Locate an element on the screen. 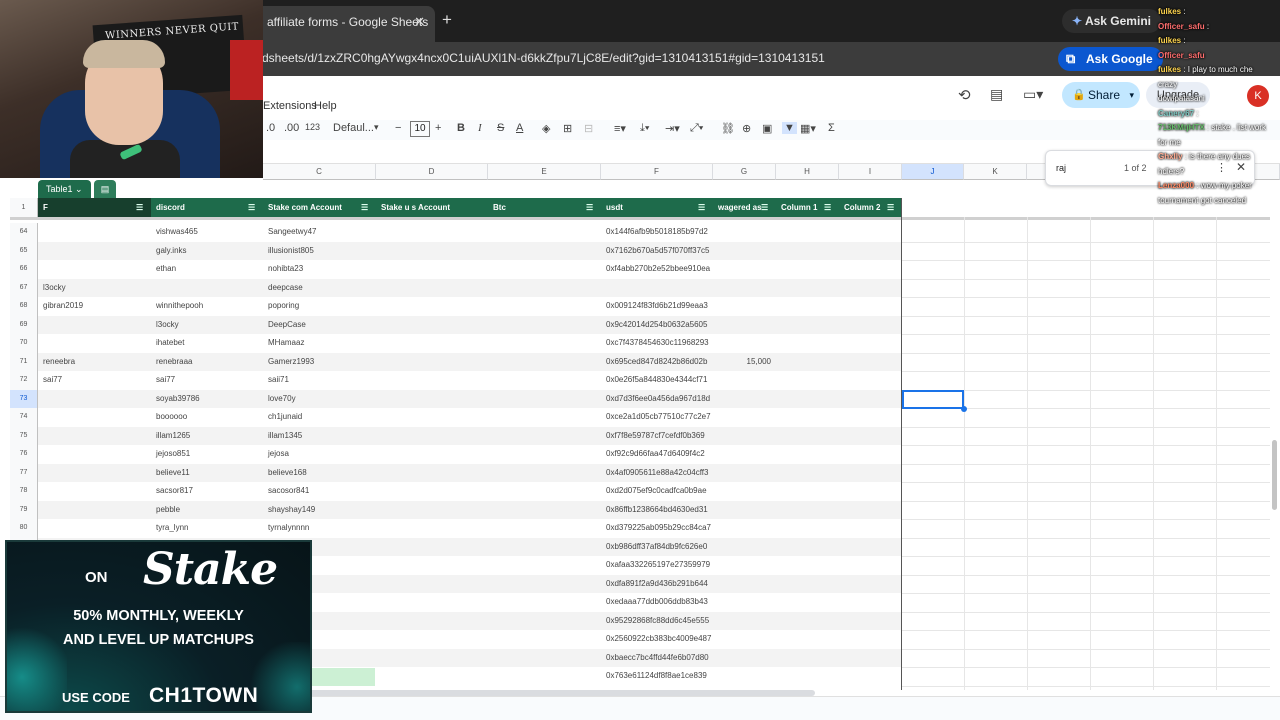 The height and width of the screenshot is (720, 1280). column-header-i: I is located at coordinates (870, 172).